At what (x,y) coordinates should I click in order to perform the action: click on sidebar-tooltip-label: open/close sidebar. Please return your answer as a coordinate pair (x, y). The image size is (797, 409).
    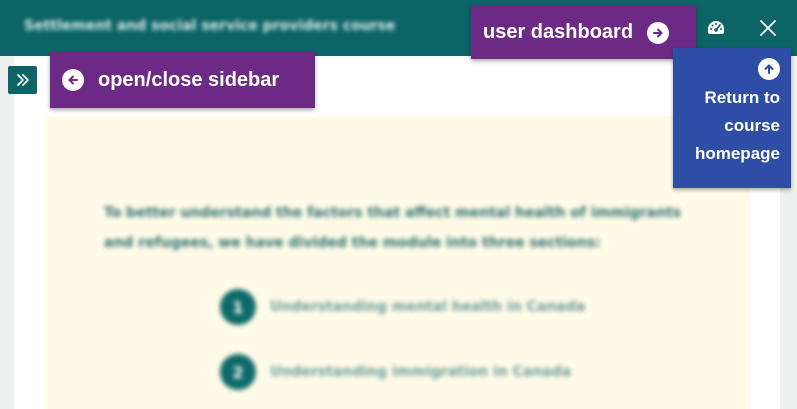
    Looking at the image, I should click on (189, 79).